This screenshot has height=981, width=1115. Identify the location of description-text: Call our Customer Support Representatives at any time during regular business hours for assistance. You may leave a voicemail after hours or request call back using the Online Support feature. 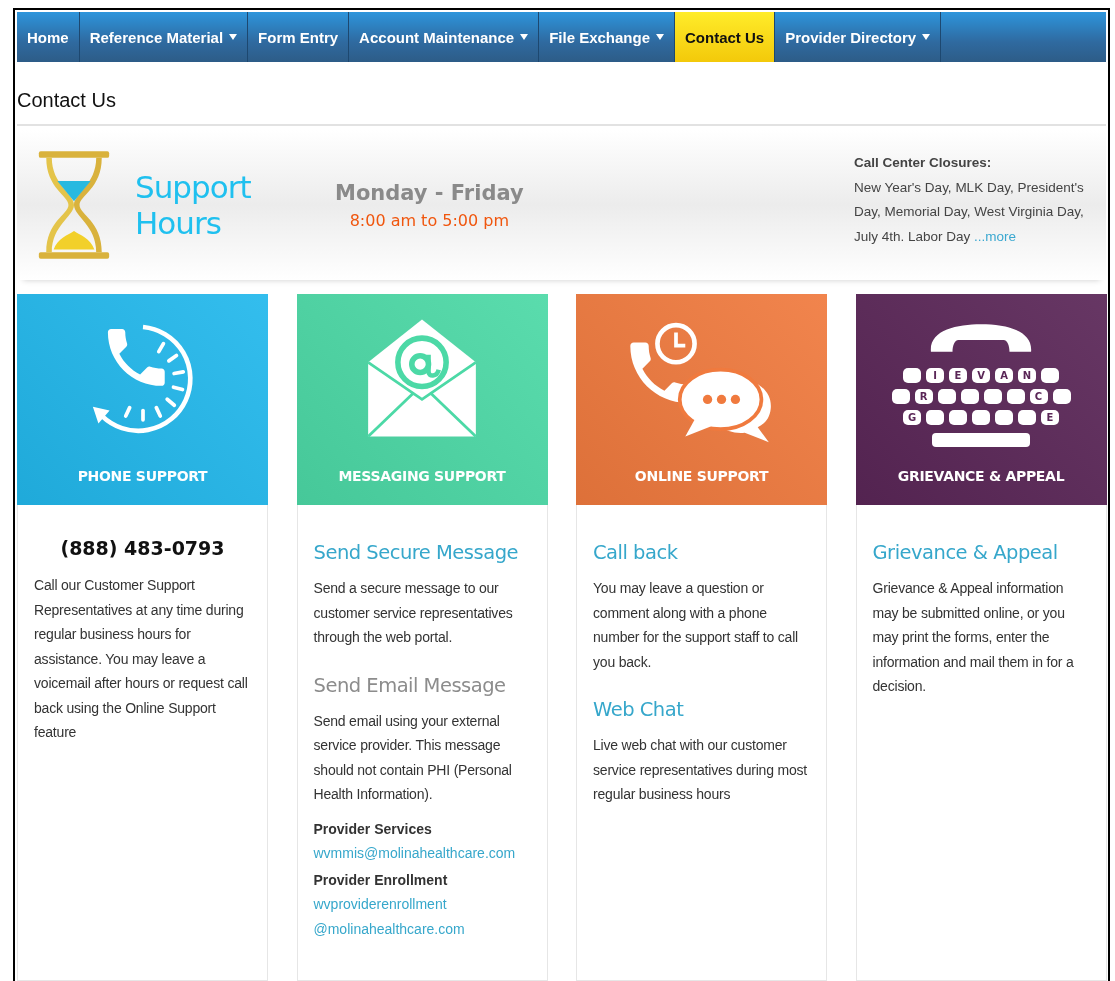
(141, 659).